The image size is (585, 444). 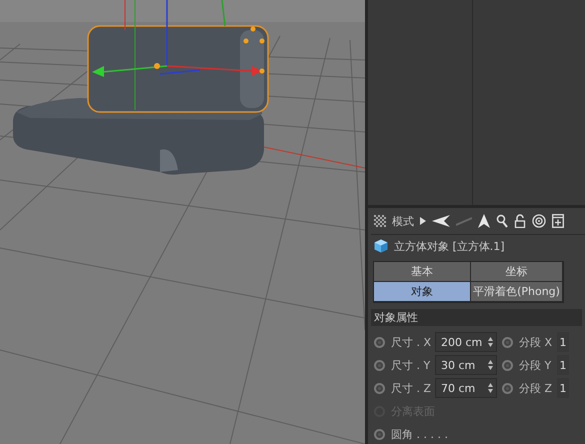 I want to click on object-title: 立方体对象 [立方体.1], so click(x=449, y=246).